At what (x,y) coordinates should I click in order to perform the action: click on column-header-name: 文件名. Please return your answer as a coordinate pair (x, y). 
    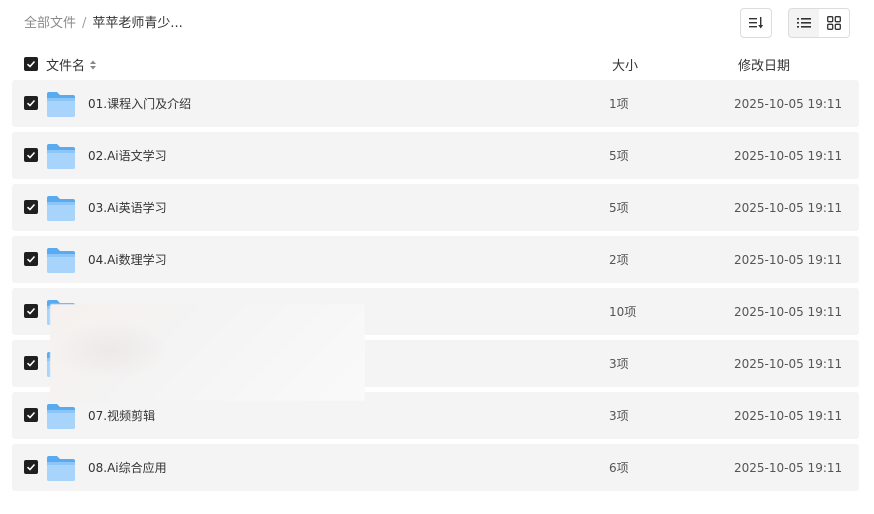
    Looking at the image, I should click on (71, 64).